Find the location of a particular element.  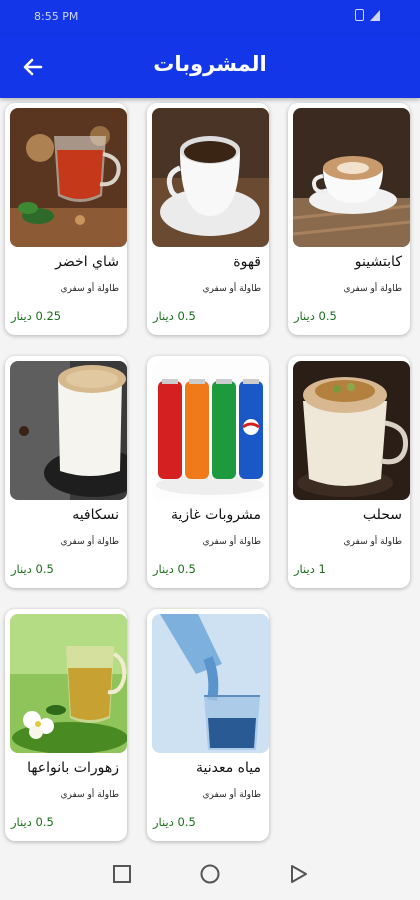

status-bar: 8:55 PM is located at coordinates (210, 17).